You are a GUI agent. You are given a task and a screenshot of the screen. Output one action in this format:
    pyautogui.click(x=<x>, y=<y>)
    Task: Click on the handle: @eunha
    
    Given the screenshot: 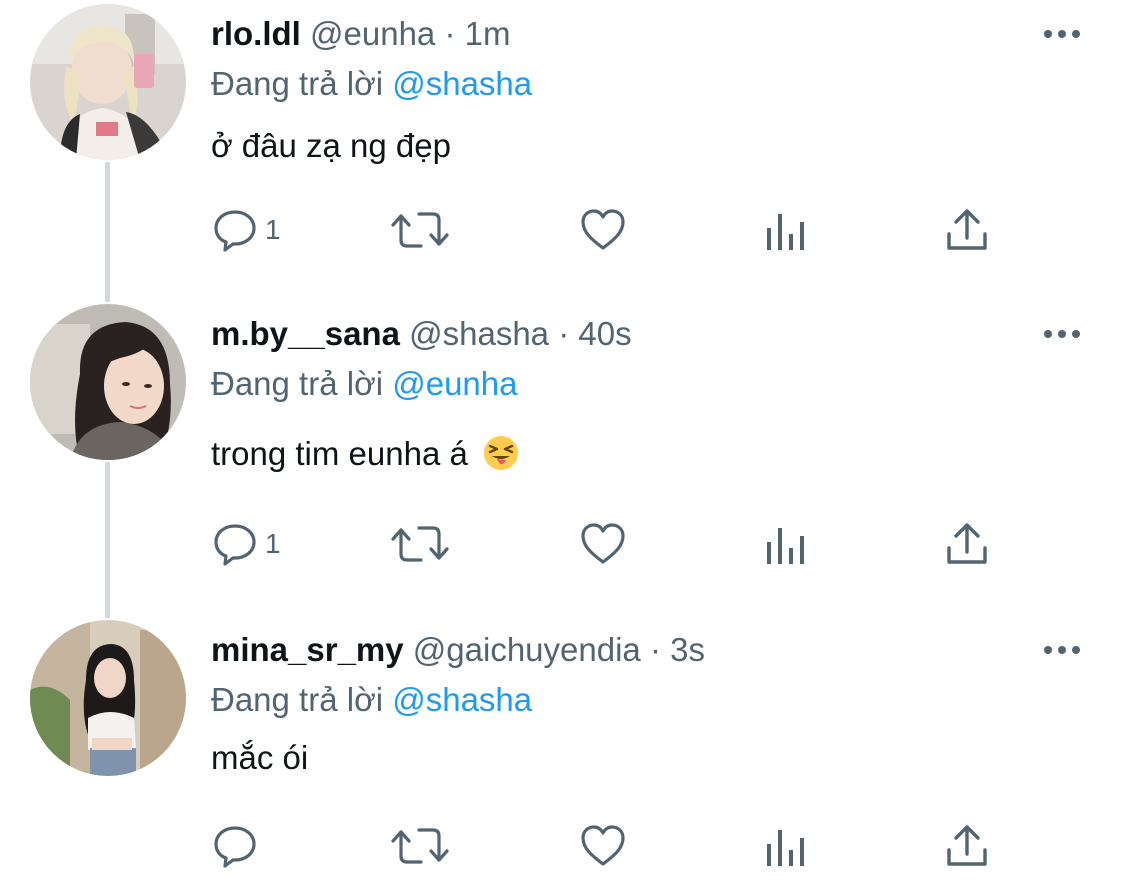 What is the action you would take?
    pyautogui.click(x=372, y=33)
    